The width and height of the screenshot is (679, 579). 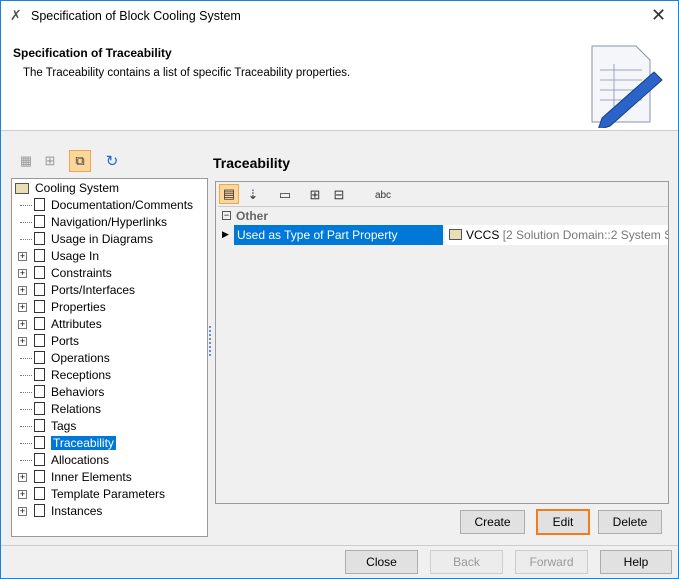 What do you see at coordinates (339, 195) in the screenshot?
I see `collapse-all-icon: ⊟` at bounding box center [339, 195].